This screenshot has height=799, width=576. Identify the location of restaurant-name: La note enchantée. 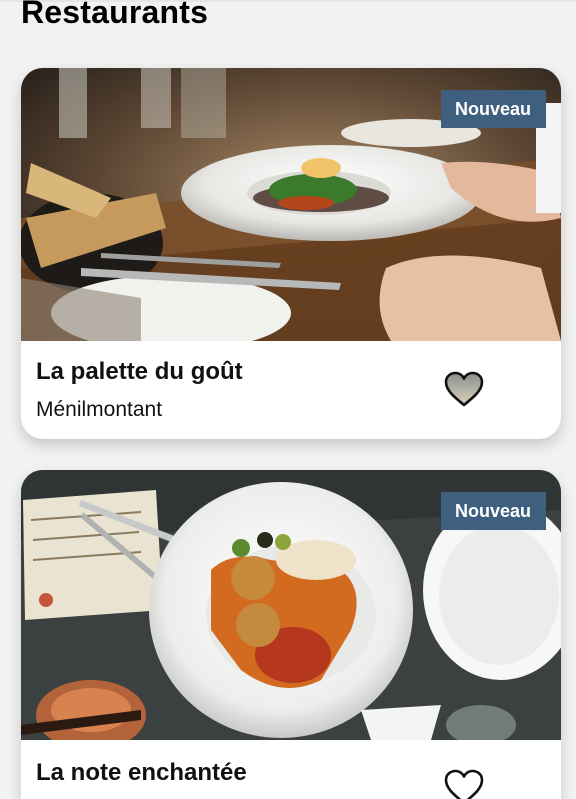
(141, 772).